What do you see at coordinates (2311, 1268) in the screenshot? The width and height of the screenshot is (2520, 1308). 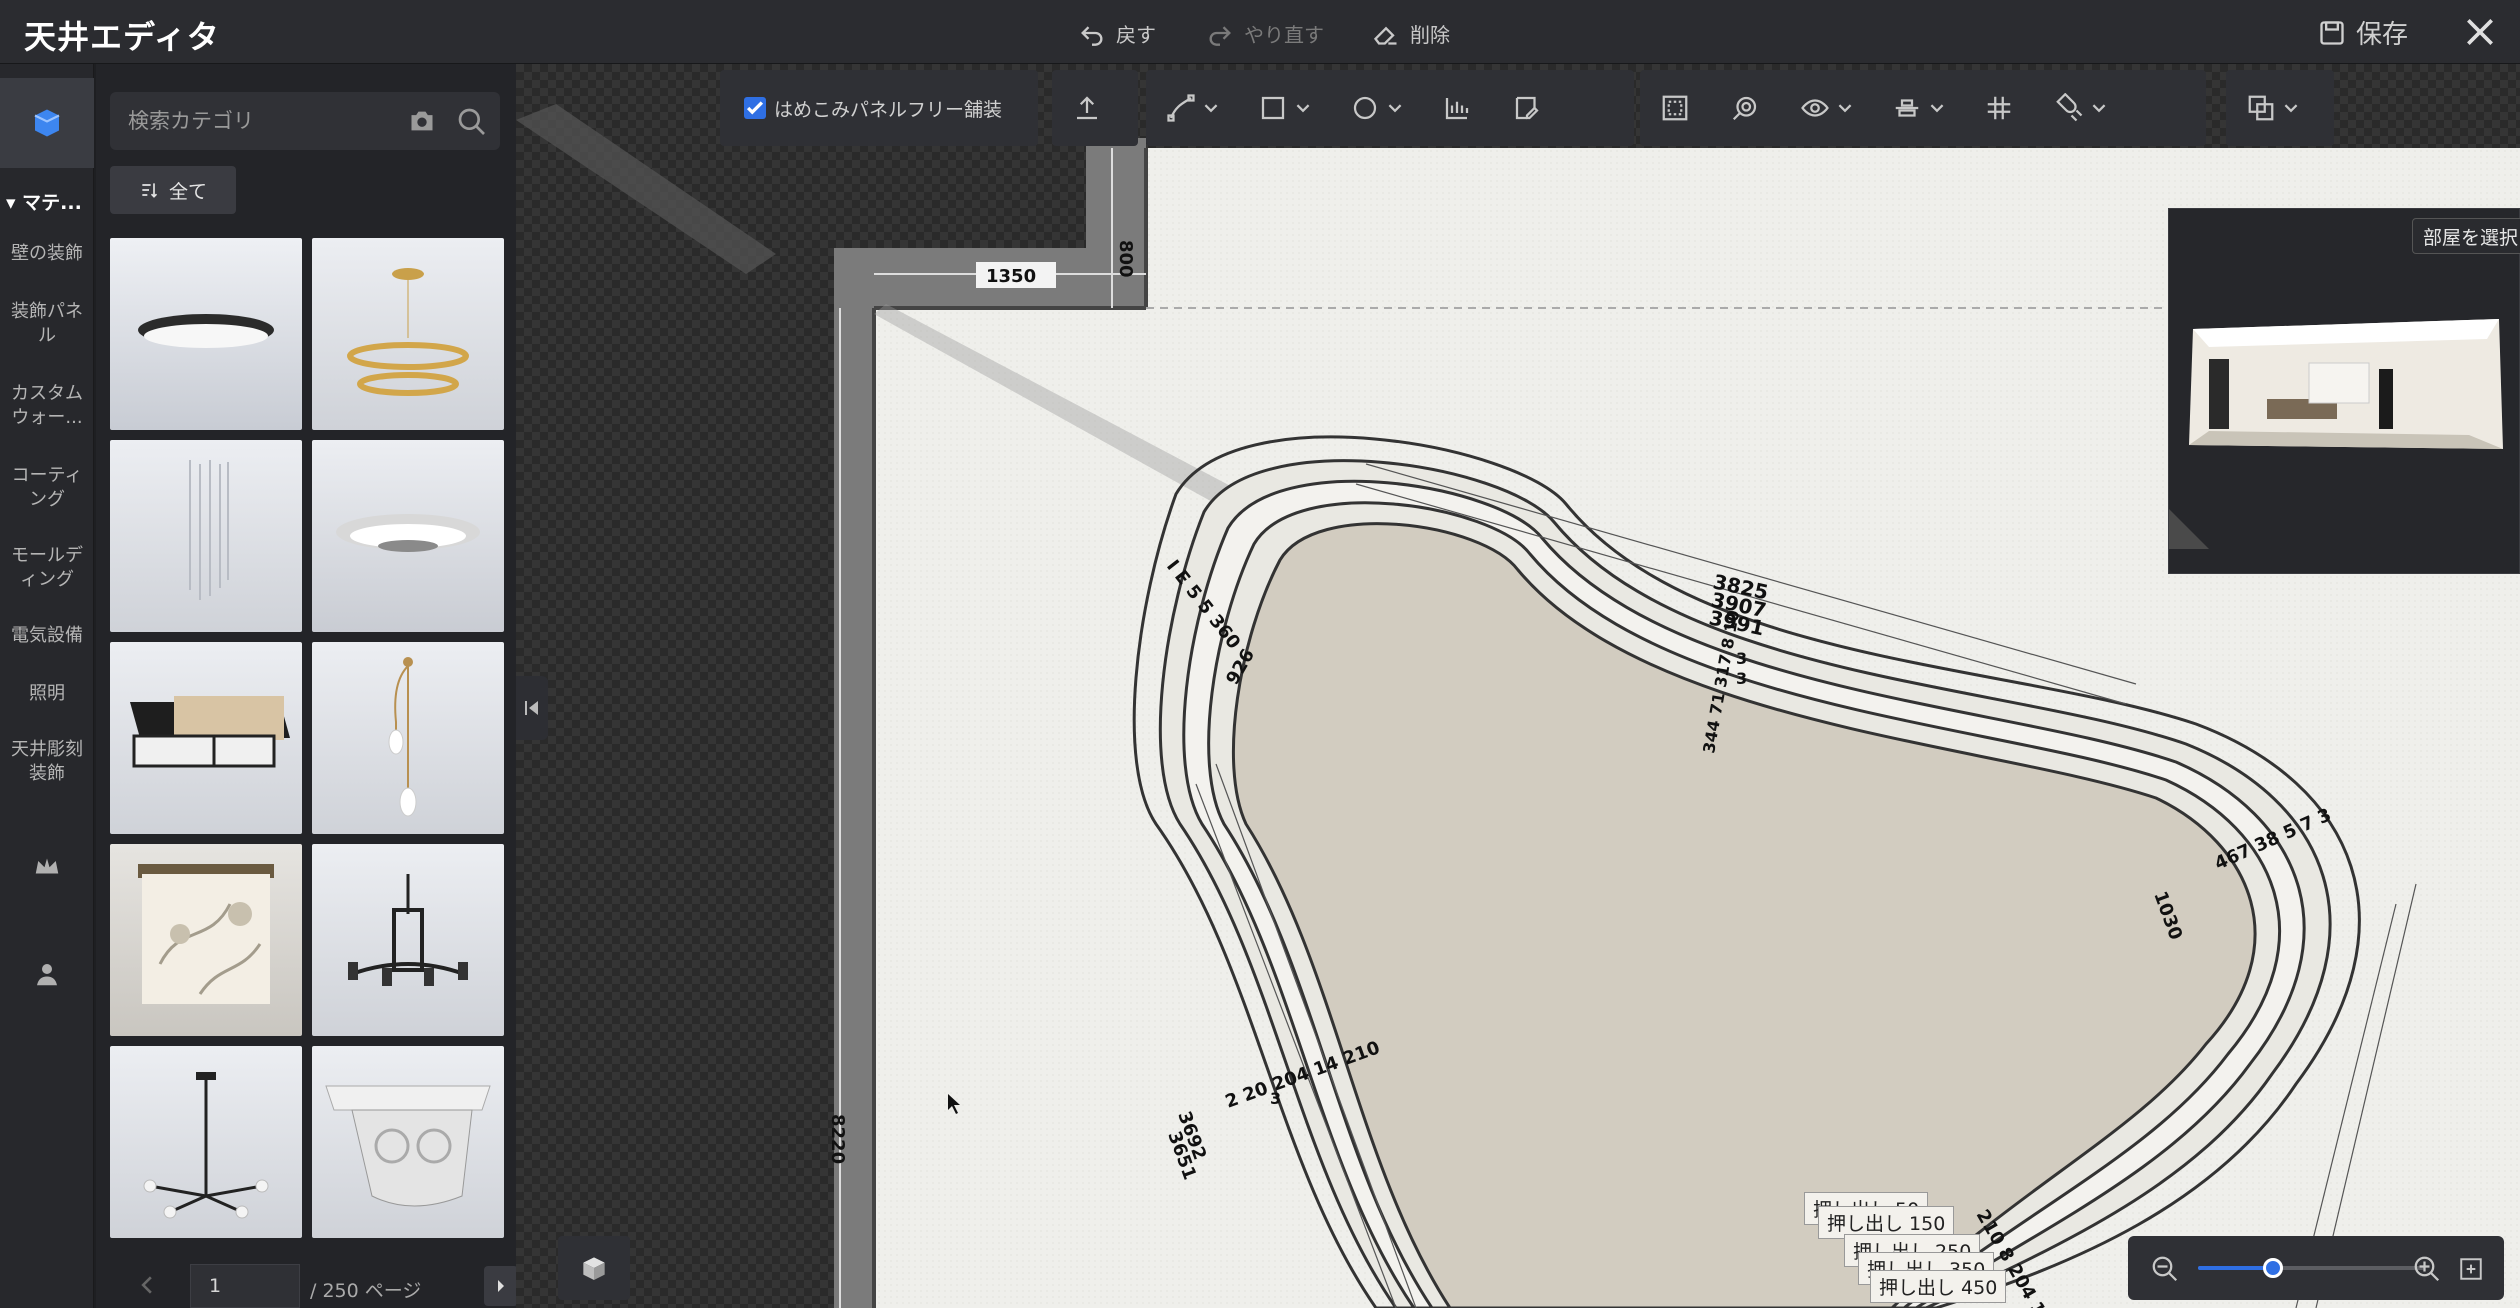 I see `zoom-track` at bounding box center [2311, 1268].